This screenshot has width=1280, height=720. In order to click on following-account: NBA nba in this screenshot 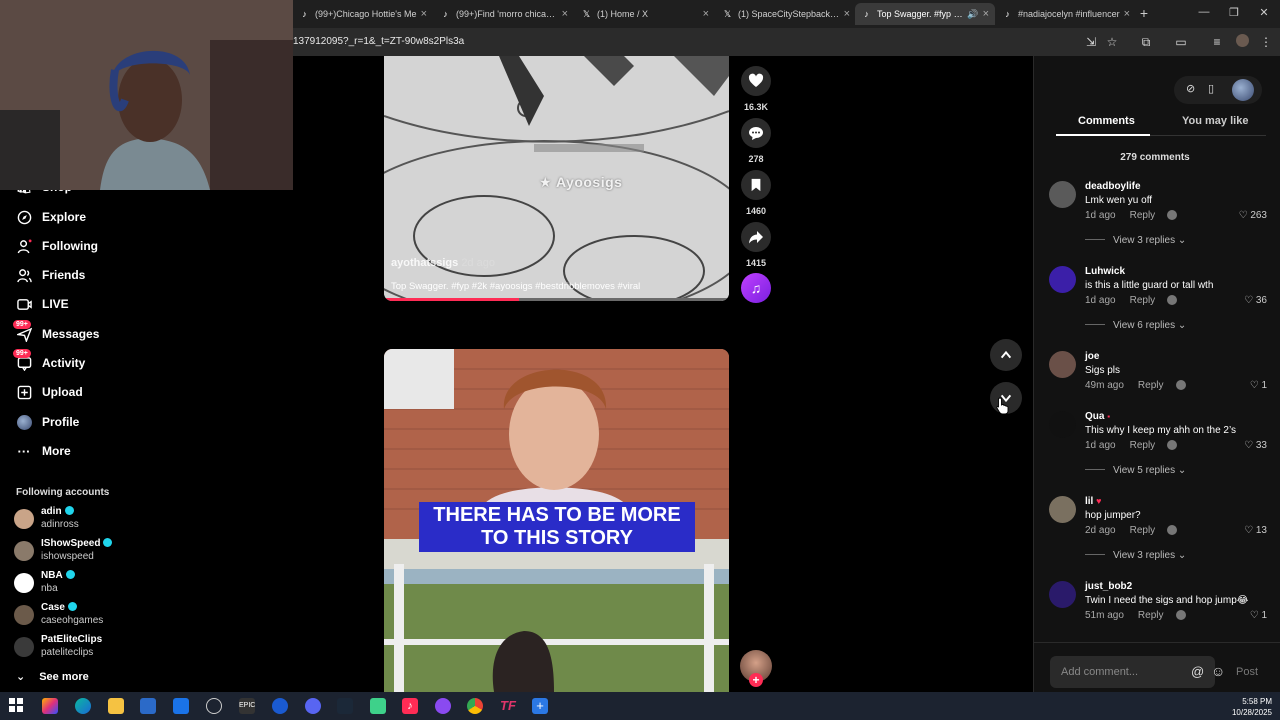, I will do `click(79, 584)`.